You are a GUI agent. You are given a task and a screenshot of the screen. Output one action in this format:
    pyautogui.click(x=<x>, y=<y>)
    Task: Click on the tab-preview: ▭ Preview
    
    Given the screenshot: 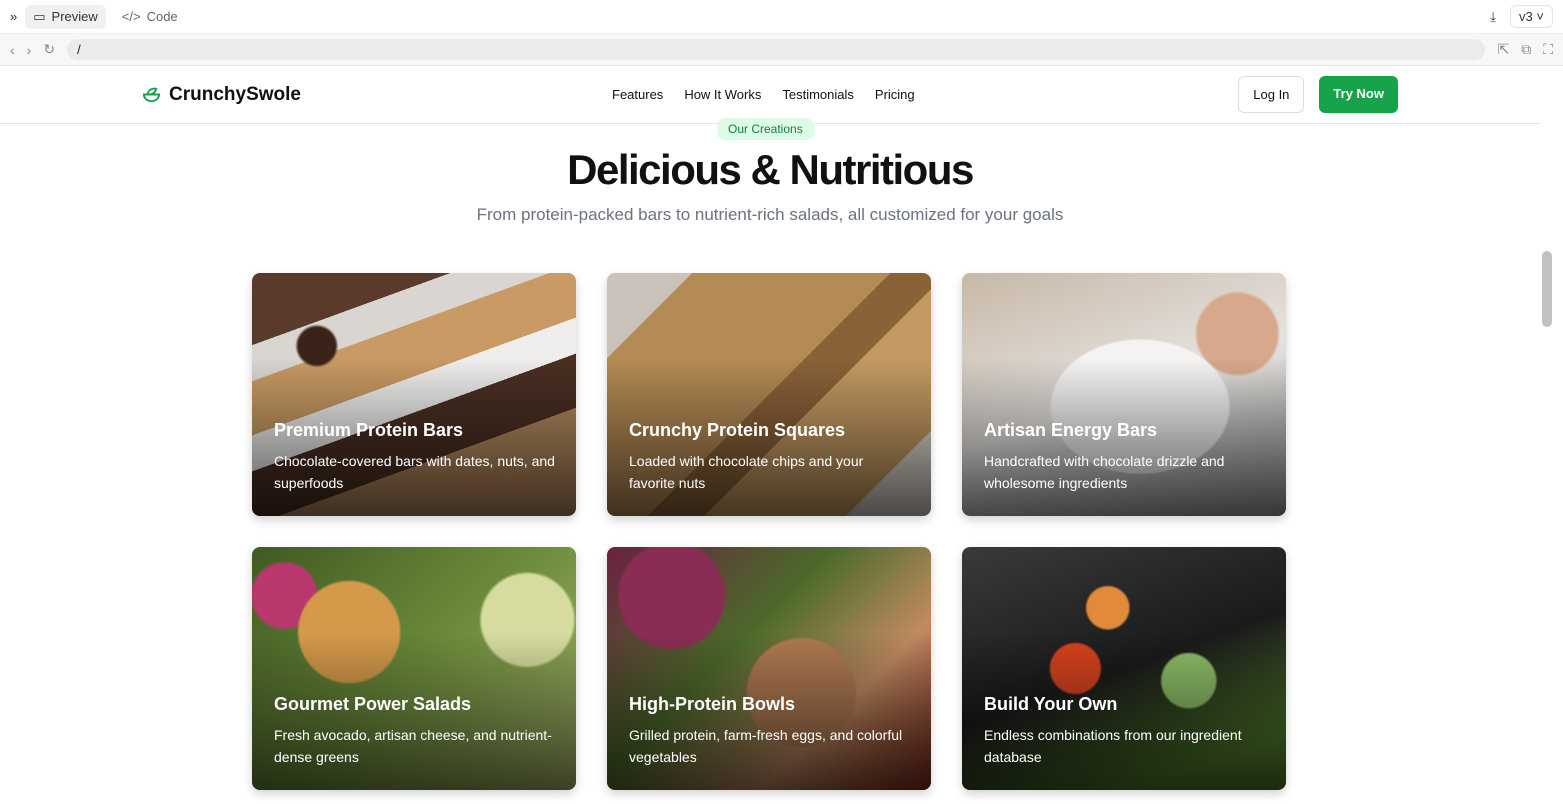 What is the action you would take?
    pyautogui.click(x=65, y=16)
    